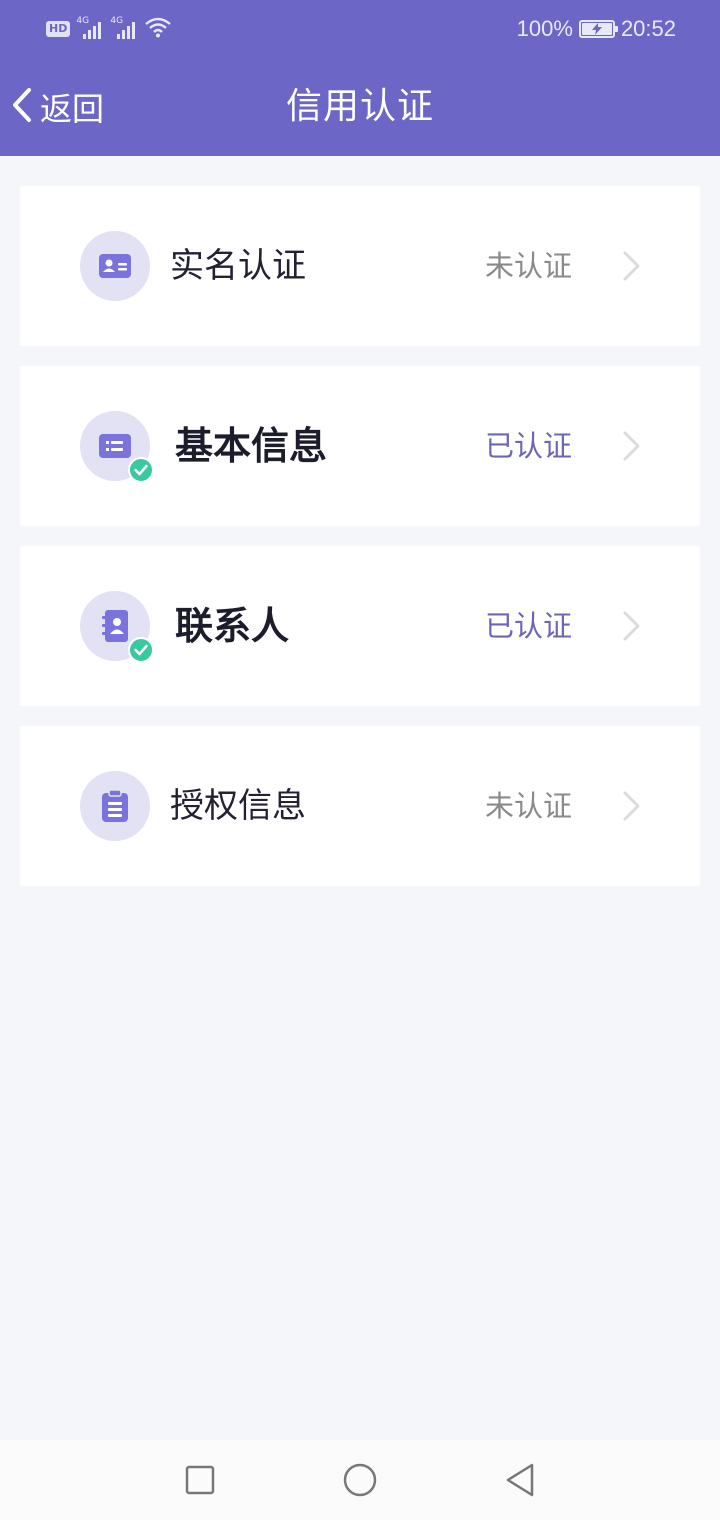 This screenshot has height=1520, width=720. What do you see at coordinates (360, 626) in the screenshot?
I see `list-item-contacts: 联系人 已认证` at bounding box center [360, 626].